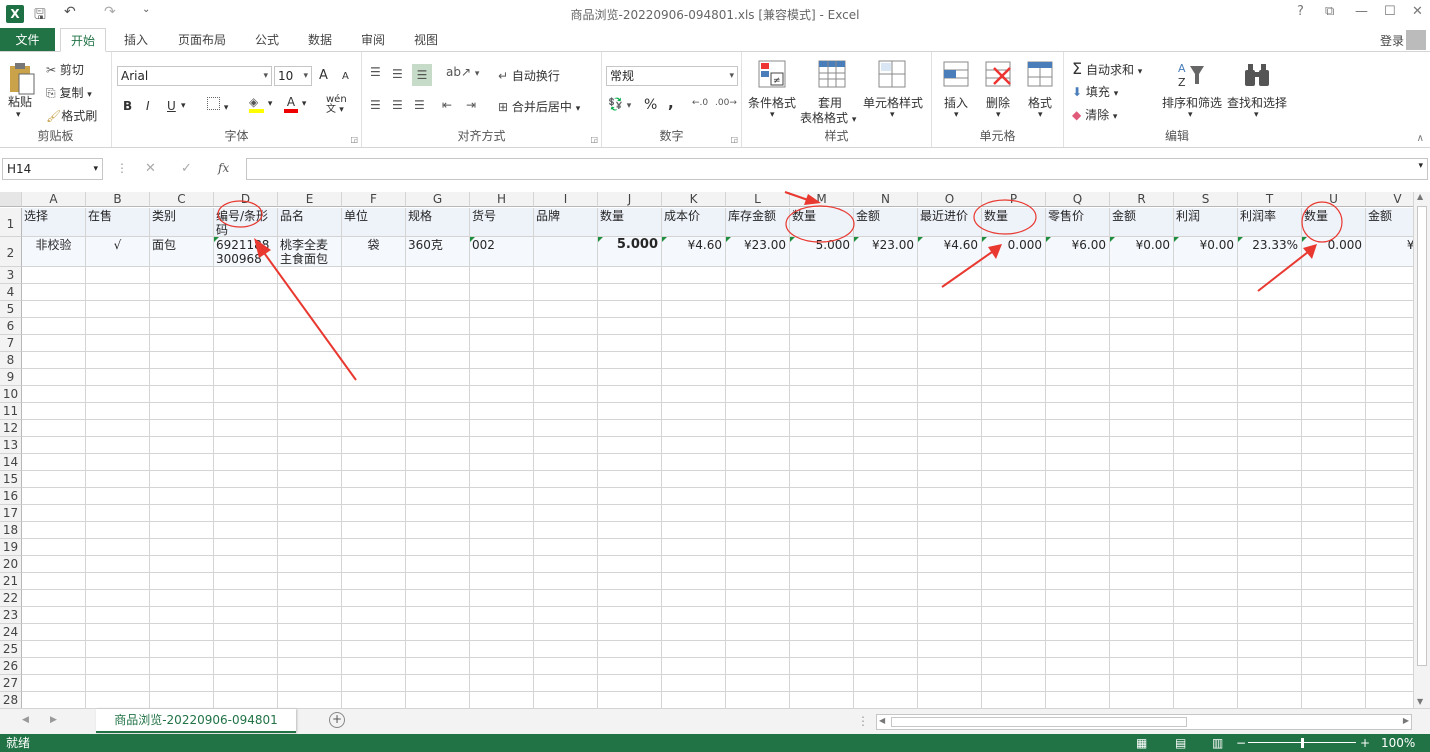 This screenshot has height=752, width=1430. What do you see at coordinates (539, 106) in the screenshot?
I see `merge-center-button: ⊞ 合并后居中 ▾` at bounding box center [539, 106].